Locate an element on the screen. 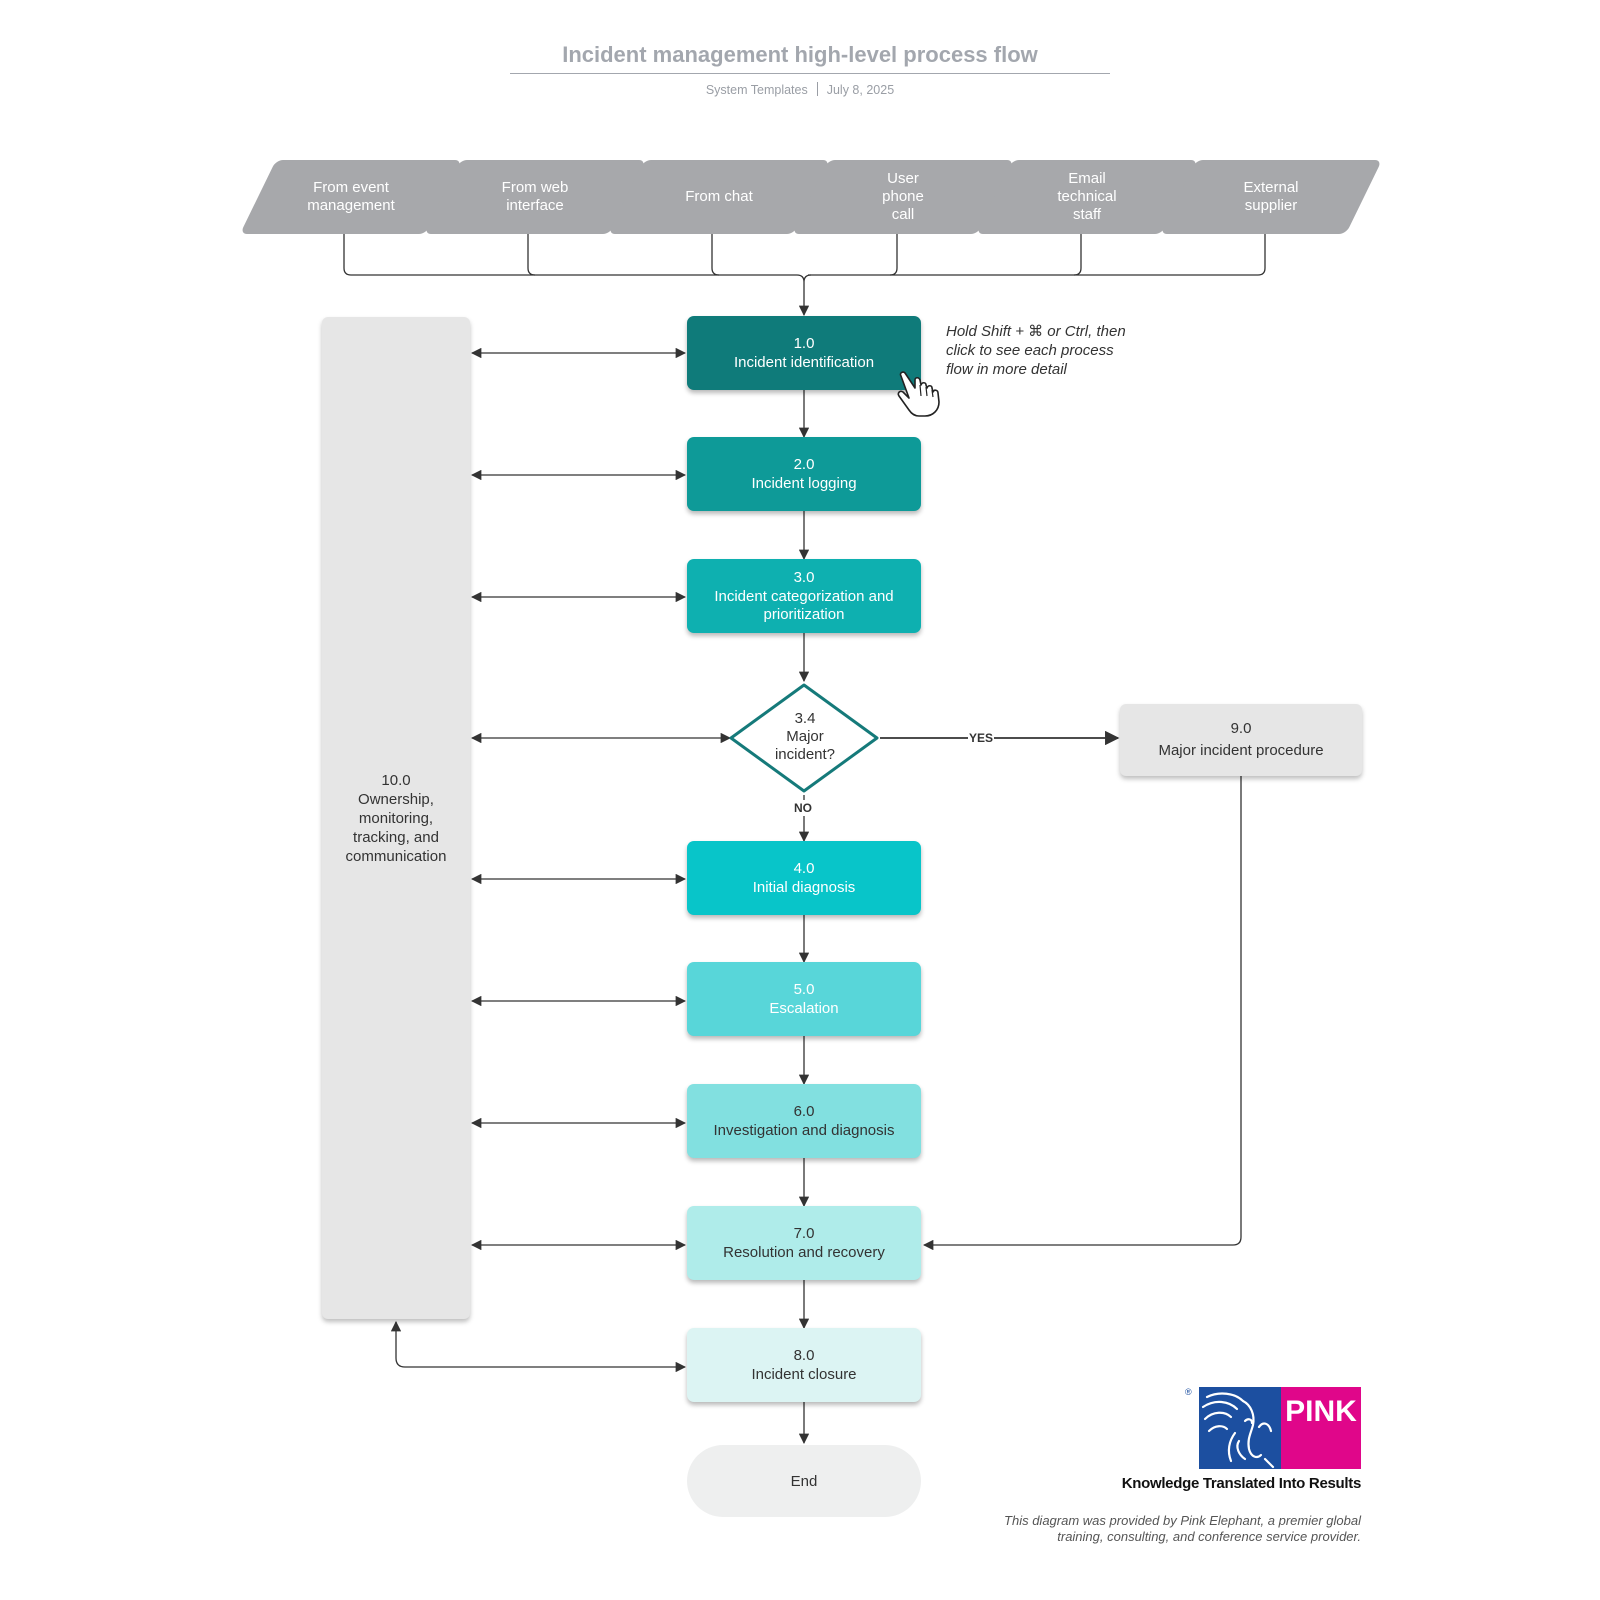 The image size is (1600, 1600). step-incident-closure: 8.0 Incident closure is located at coordinates (804, 1365).